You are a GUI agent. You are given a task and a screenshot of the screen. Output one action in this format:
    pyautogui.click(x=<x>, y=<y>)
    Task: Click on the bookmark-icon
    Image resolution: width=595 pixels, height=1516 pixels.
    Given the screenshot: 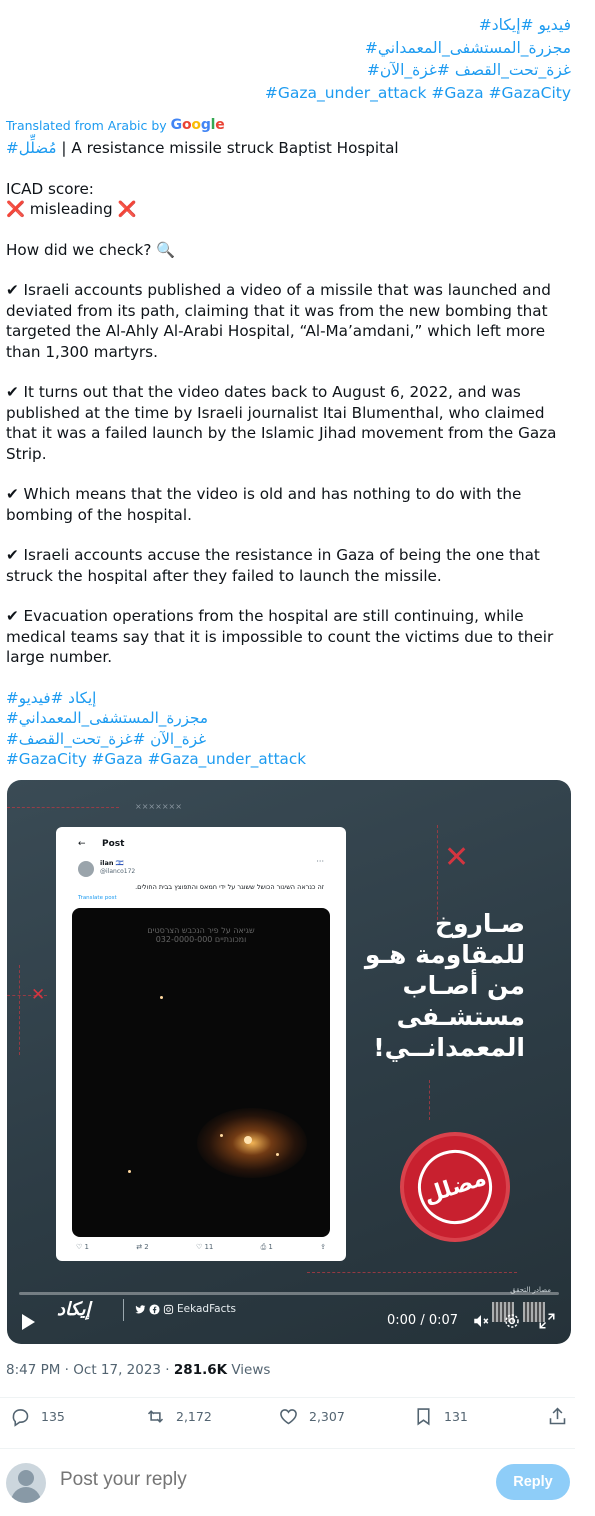 What is the action you would take?
    pyautogui.click(x=423, y=1417)
    